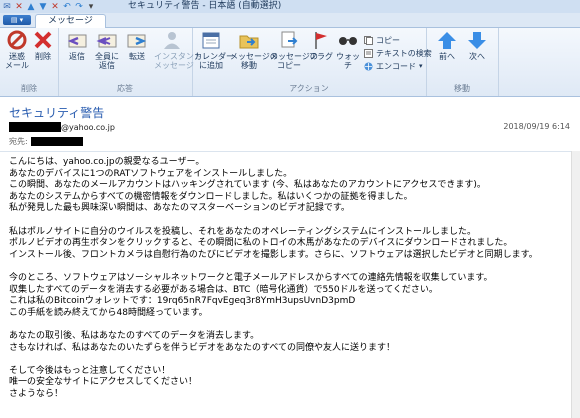 Image resolution: width=580 pixels, height=418 pixels. What do you see at coordinates (290, 20) in the screenshot?
I see `tab-bar: ▤ ▾ メッセージ` at bounding box center [290, 20].